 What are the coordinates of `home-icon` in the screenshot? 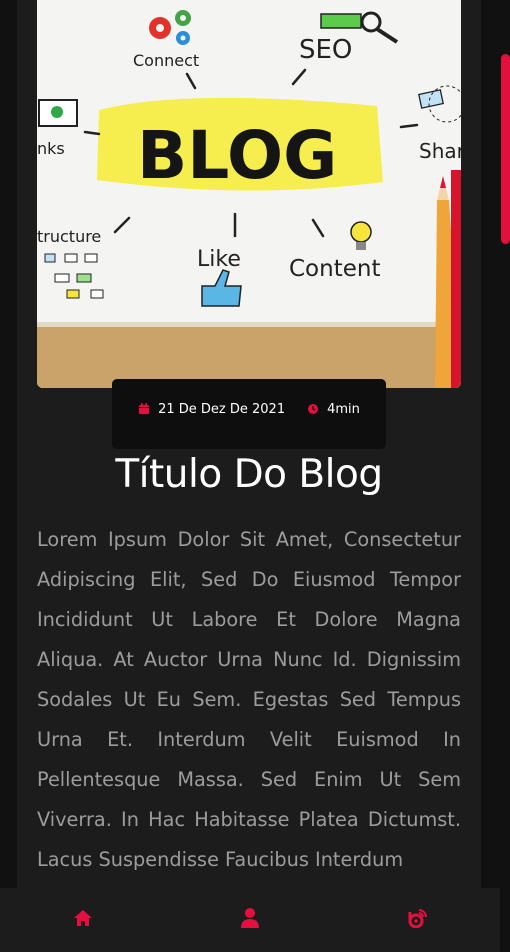 It's located at (83, 920).